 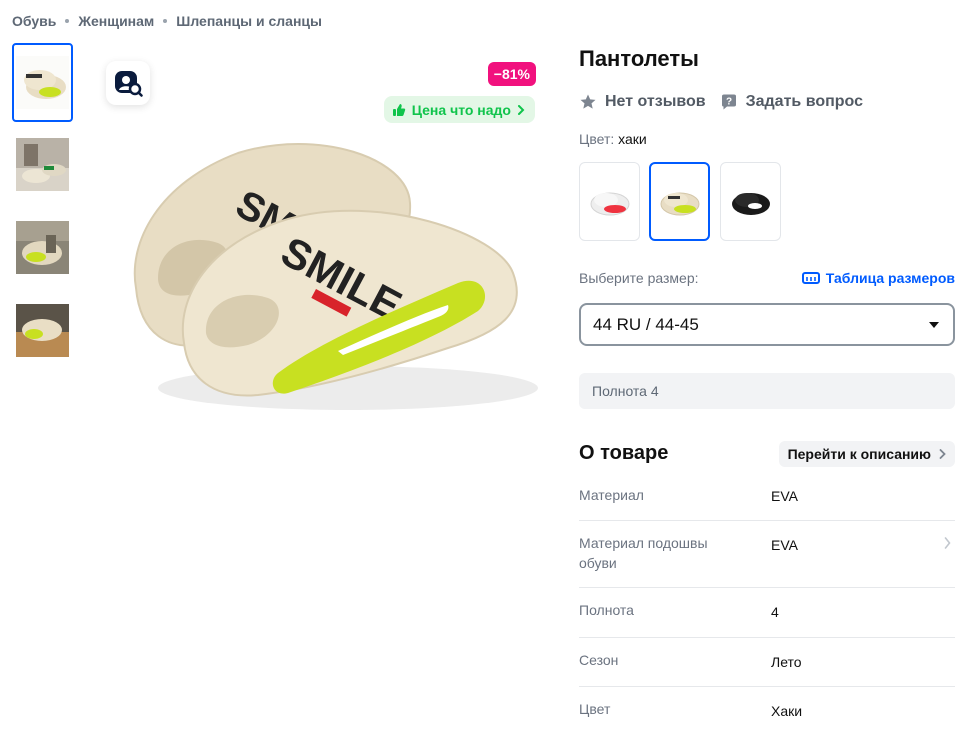 I want to click on goto-description-button: Перейти к описанию, so click(x=866, y=454).